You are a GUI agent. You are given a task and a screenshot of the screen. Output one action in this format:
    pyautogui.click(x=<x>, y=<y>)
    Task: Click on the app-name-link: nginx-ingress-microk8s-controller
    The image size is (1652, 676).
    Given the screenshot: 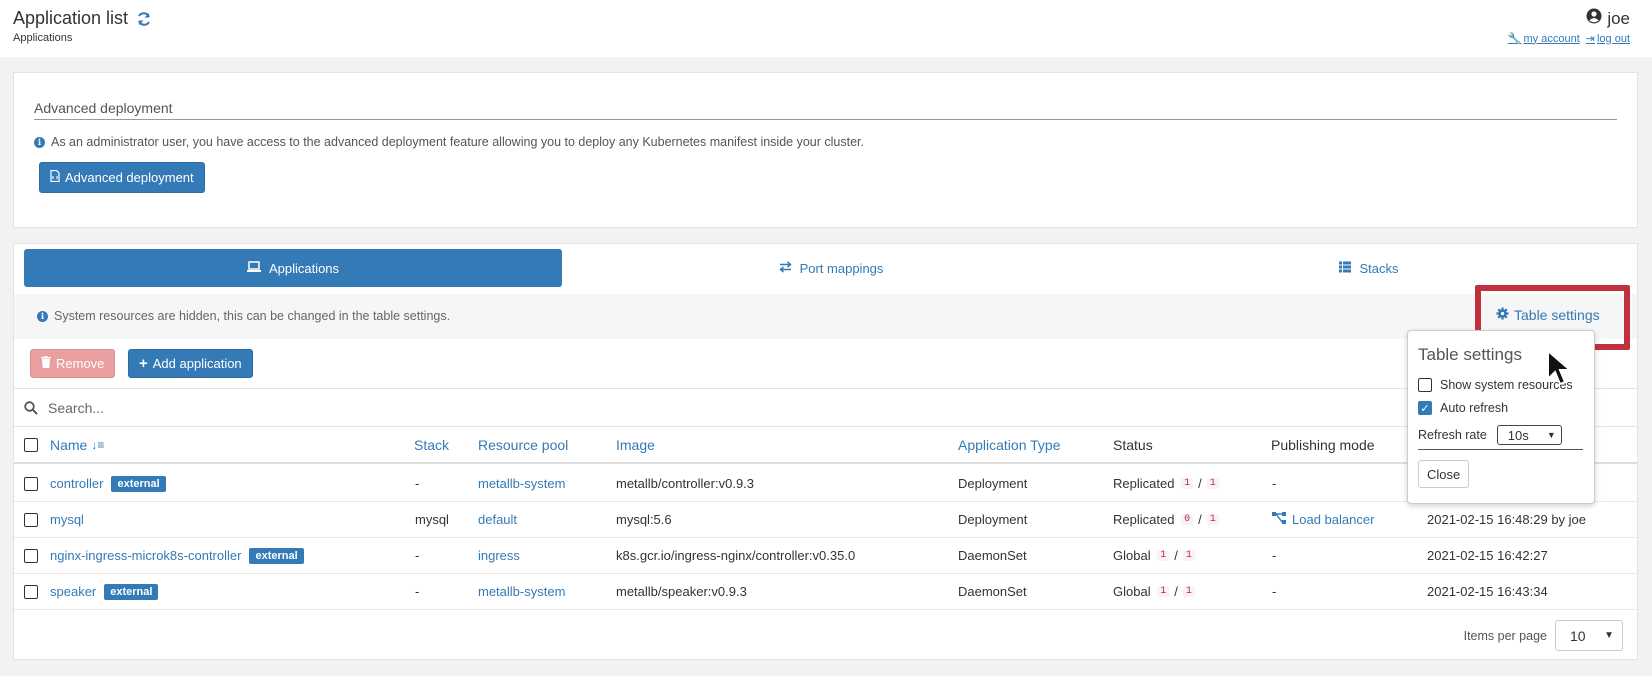 What is the action you would take?
    pyautogui.click(x=145, y=555)
    